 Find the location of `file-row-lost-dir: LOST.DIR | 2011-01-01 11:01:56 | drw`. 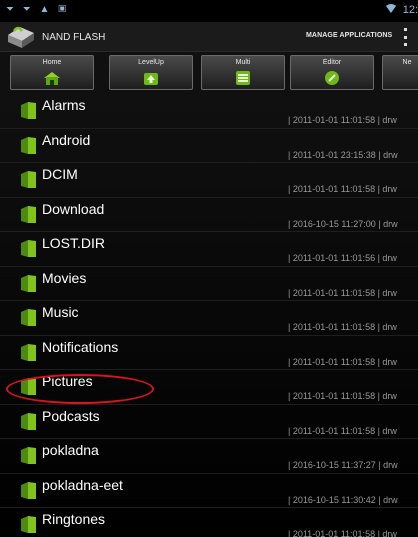

file-row-lost-dir: LOST.DIR | 2011-01-01 11:01:56 | drw is located at coordinates (209, 249).